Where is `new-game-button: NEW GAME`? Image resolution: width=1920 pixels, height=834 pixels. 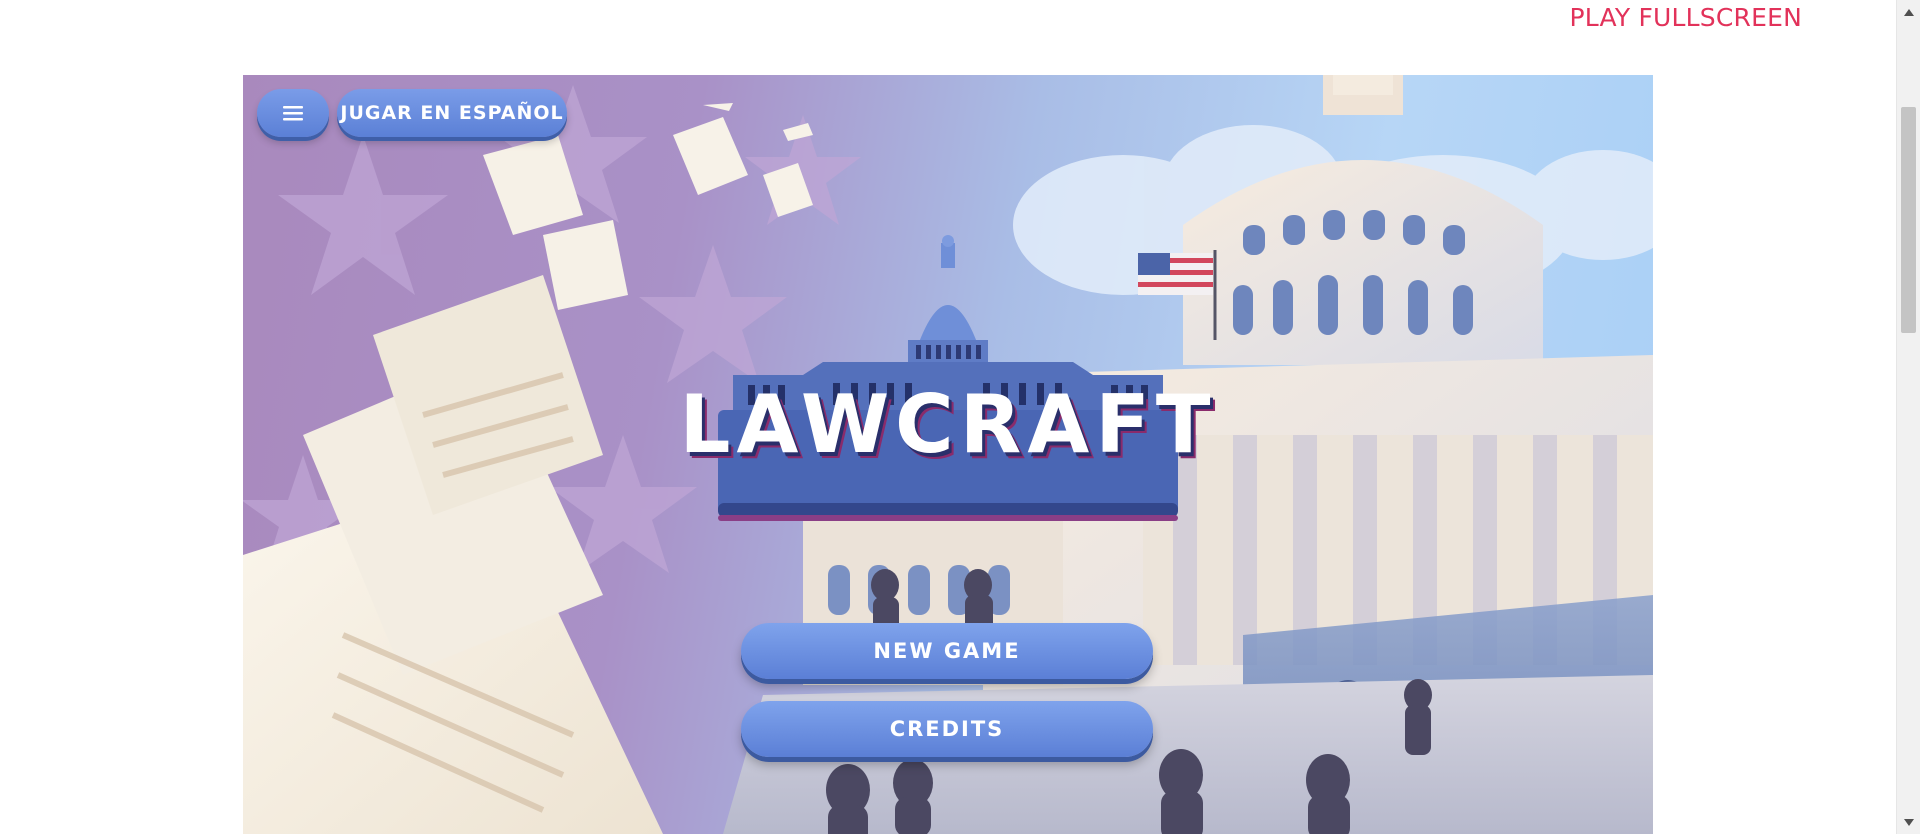 new-game-button: NEW GAME is located at coordinates (947, 651).